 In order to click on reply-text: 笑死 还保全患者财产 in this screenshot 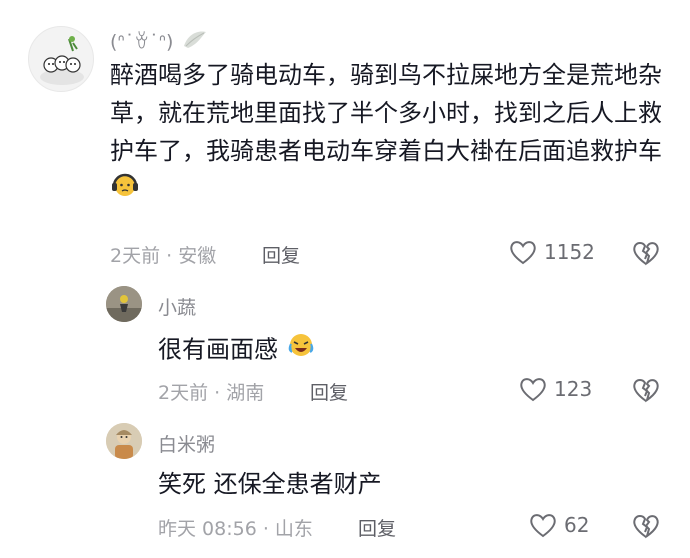, I will do `click(398, 484)`.